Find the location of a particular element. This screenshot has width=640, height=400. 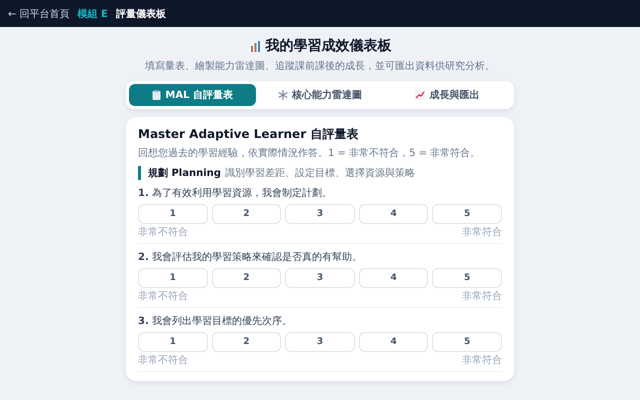

tab: 核心能力雷達圖 is located at coordinates (320, 95).